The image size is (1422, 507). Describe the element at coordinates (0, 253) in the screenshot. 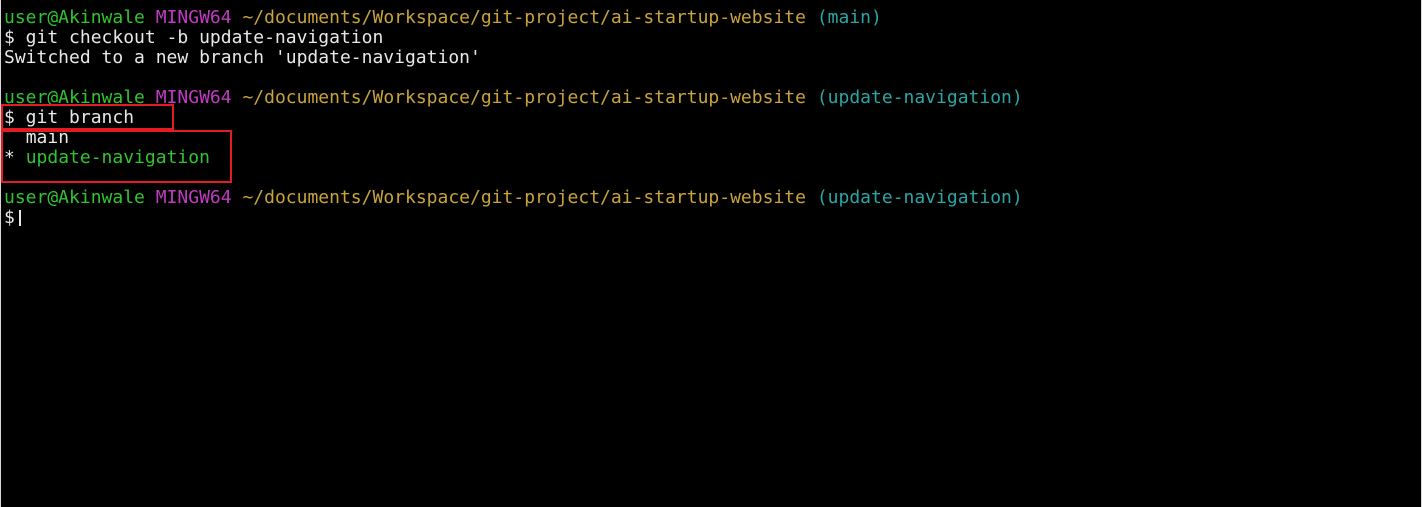

I see `window-left-border` at that location.